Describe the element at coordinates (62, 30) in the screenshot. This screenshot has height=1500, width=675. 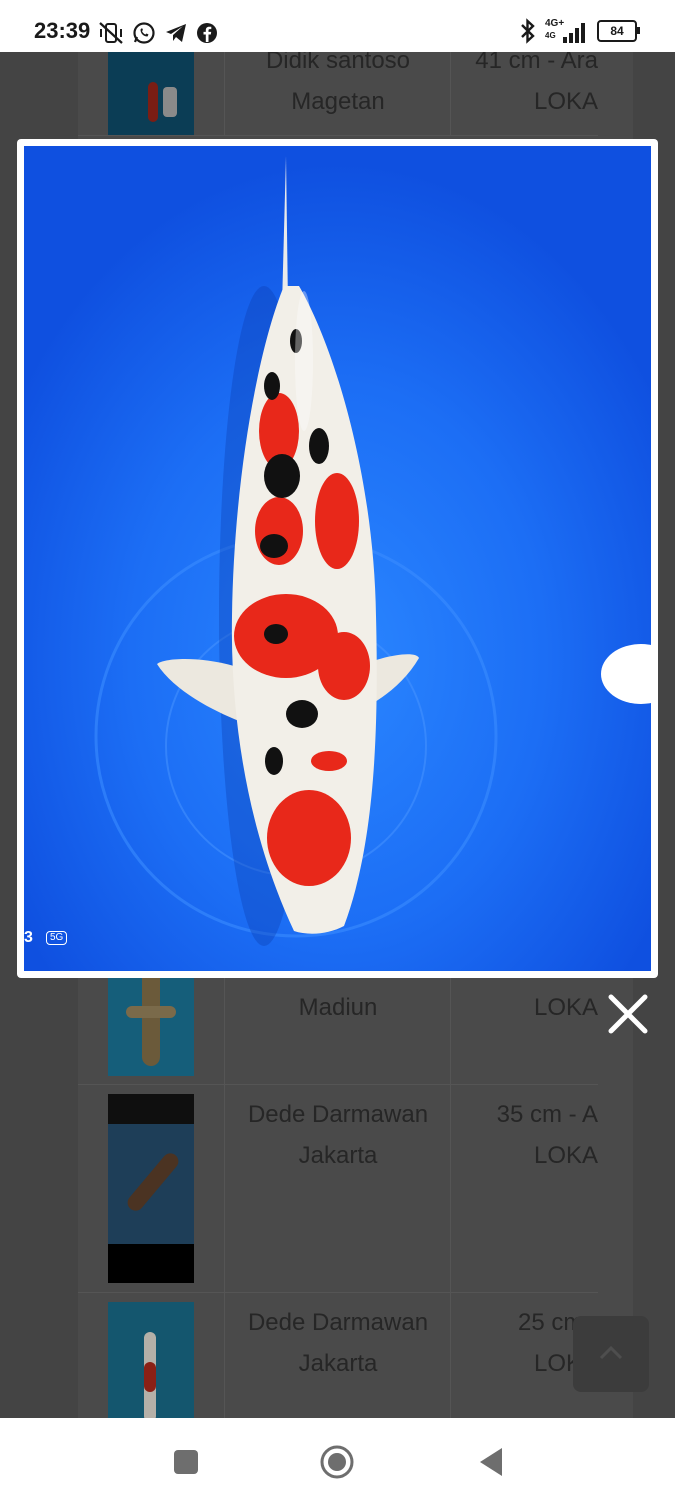
I see `status-time: 23:39` at that location.